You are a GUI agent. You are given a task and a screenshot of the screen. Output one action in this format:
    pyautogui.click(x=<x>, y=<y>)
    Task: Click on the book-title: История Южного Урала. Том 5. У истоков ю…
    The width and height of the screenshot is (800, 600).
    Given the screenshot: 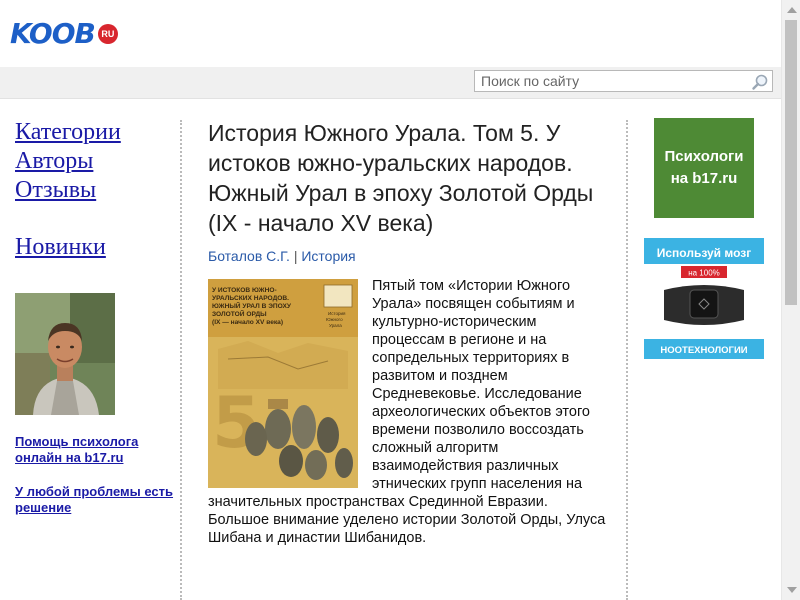 What is the action you would take?
    pyautogui.click(x=401, y=178)
    